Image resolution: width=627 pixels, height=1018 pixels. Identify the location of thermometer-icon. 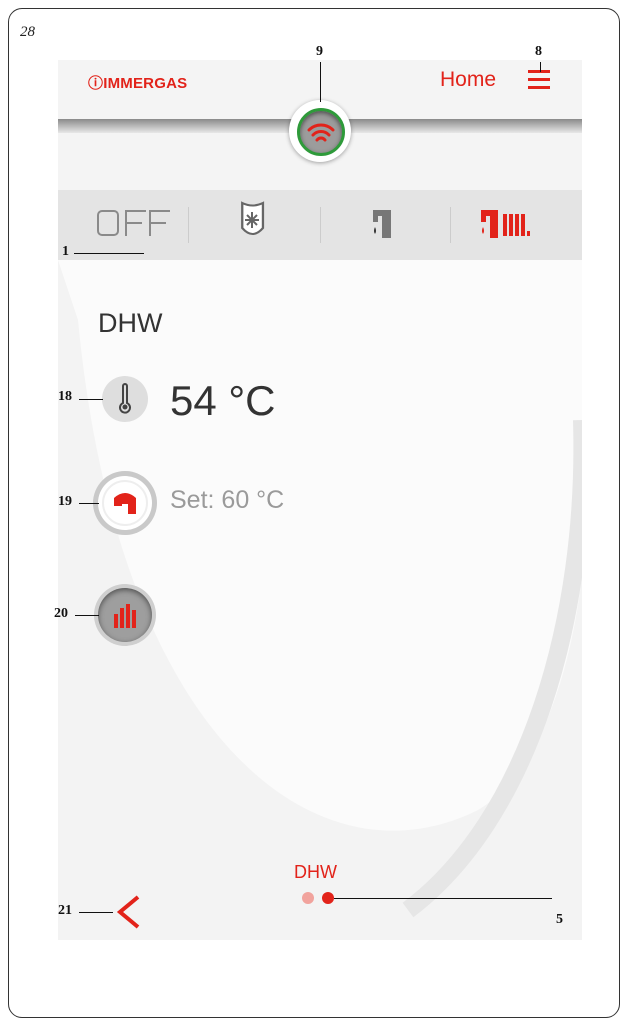
(125, 398).